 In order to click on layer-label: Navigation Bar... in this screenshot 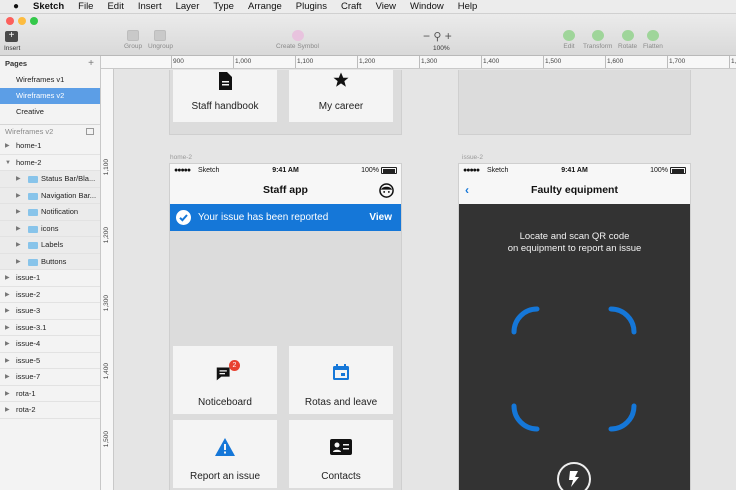, I will do `click(69, 195)`.